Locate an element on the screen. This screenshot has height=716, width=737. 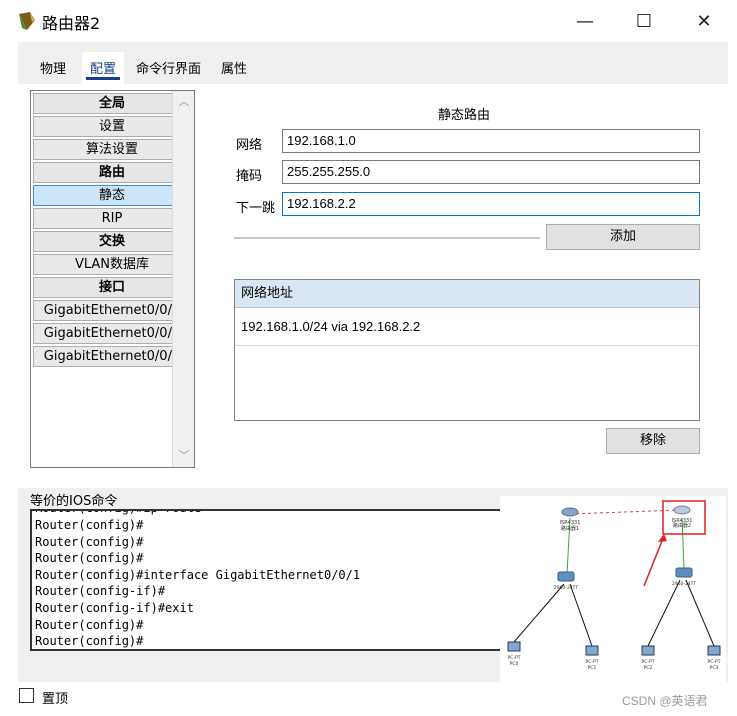
router2-icon: ISR4331 路由器2 is located at coordinates (682, 517).